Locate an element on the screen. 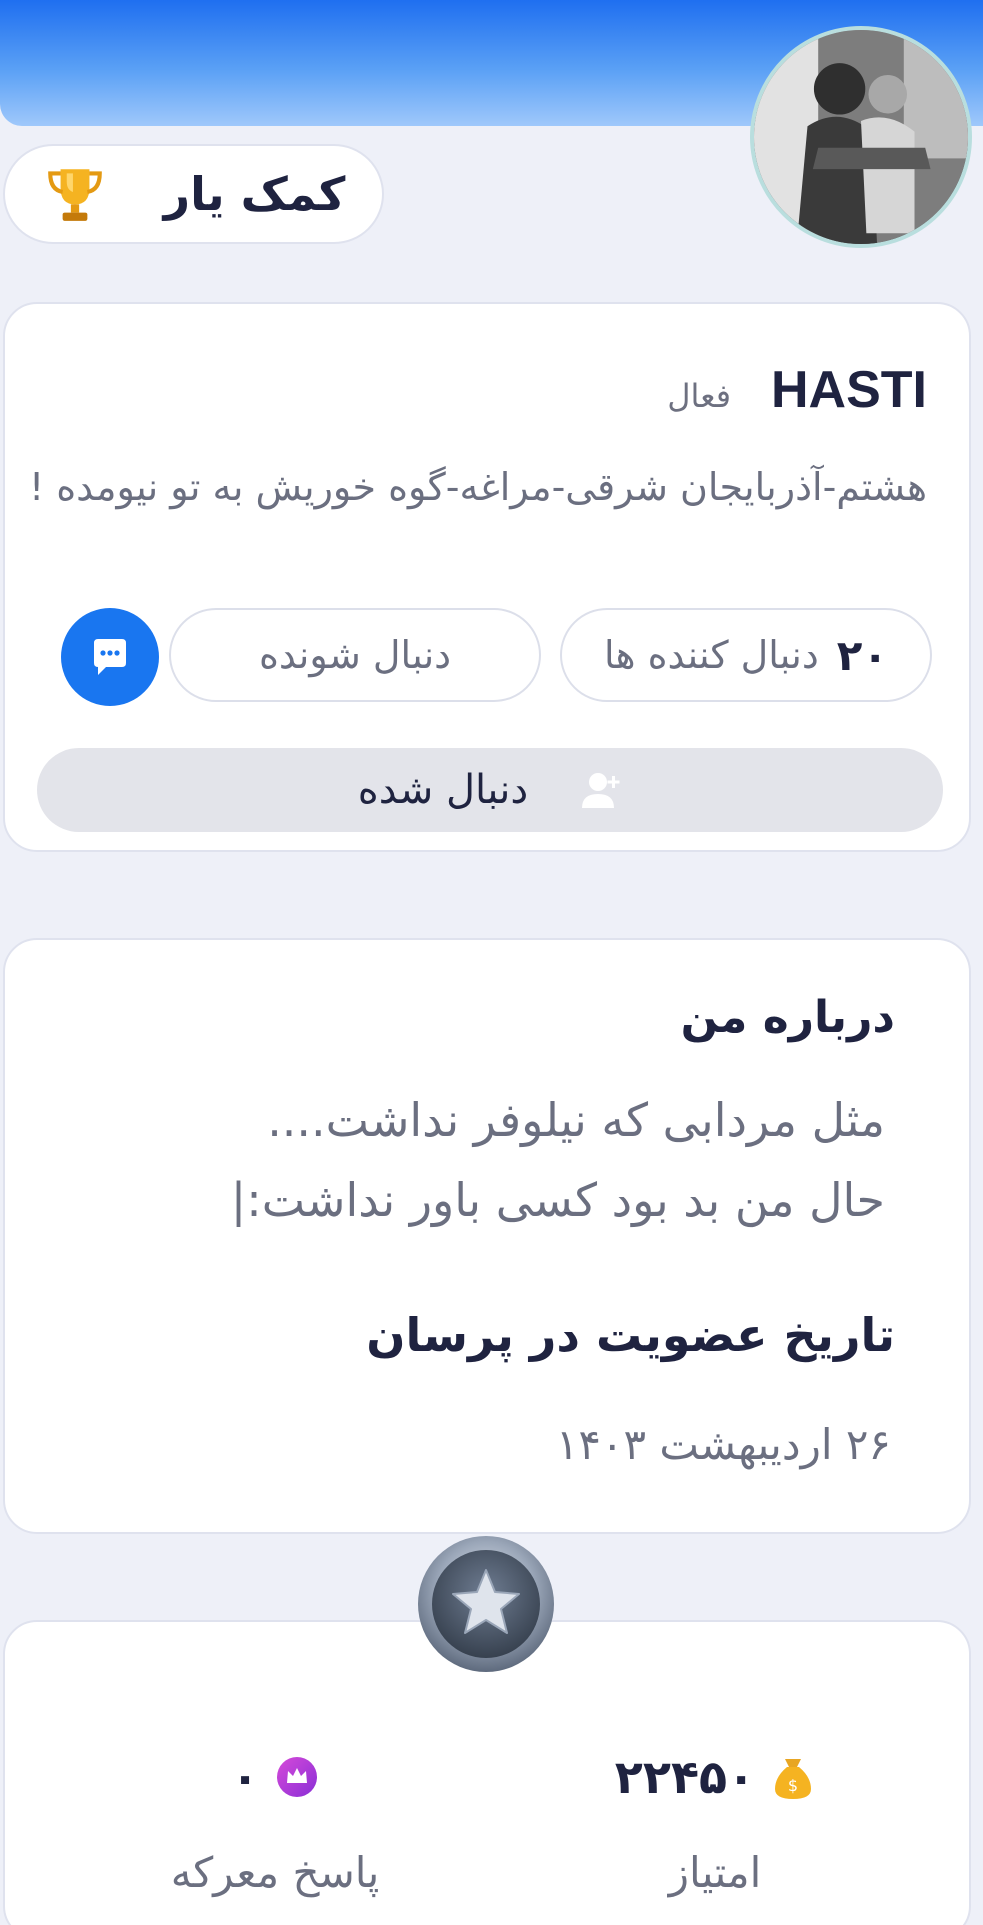 The image size is (983, 1925). about-text-line-2: حال من بد بود کسی باور نداشت:| is located at coordinates (557, 1200).